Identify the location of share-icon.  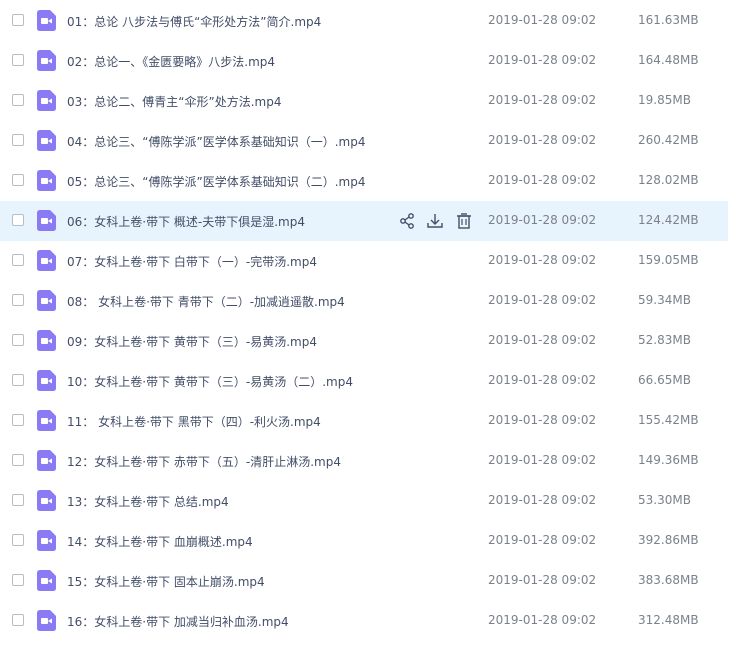
(407, 221).